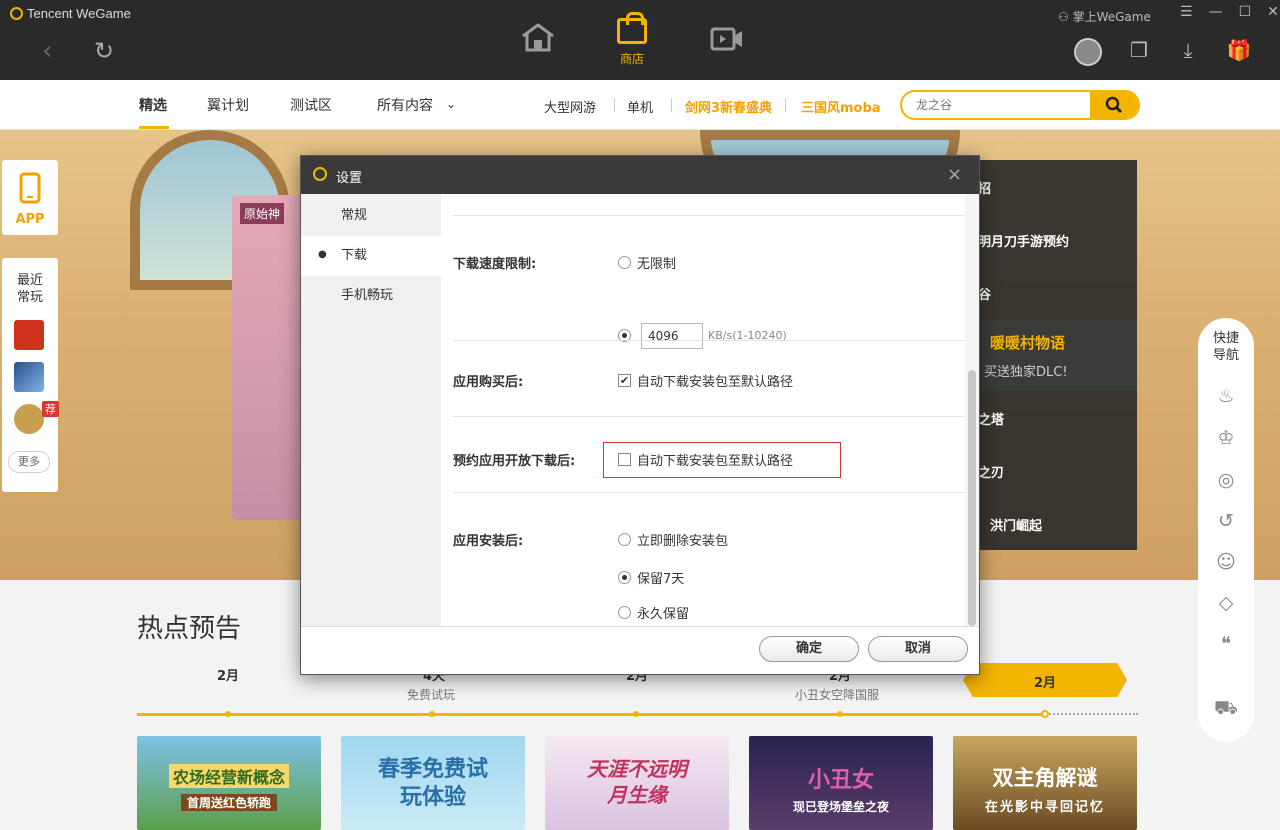  I want to click on mobile-wegame-link: ⚇ 掌上WeGame, so click(1104, 16).